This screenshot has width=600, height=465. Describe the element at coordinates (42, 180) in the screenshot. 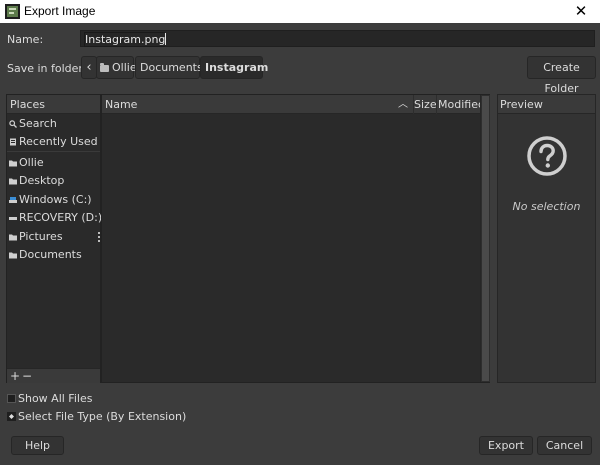

I see `place-label: Desktop` at that location.